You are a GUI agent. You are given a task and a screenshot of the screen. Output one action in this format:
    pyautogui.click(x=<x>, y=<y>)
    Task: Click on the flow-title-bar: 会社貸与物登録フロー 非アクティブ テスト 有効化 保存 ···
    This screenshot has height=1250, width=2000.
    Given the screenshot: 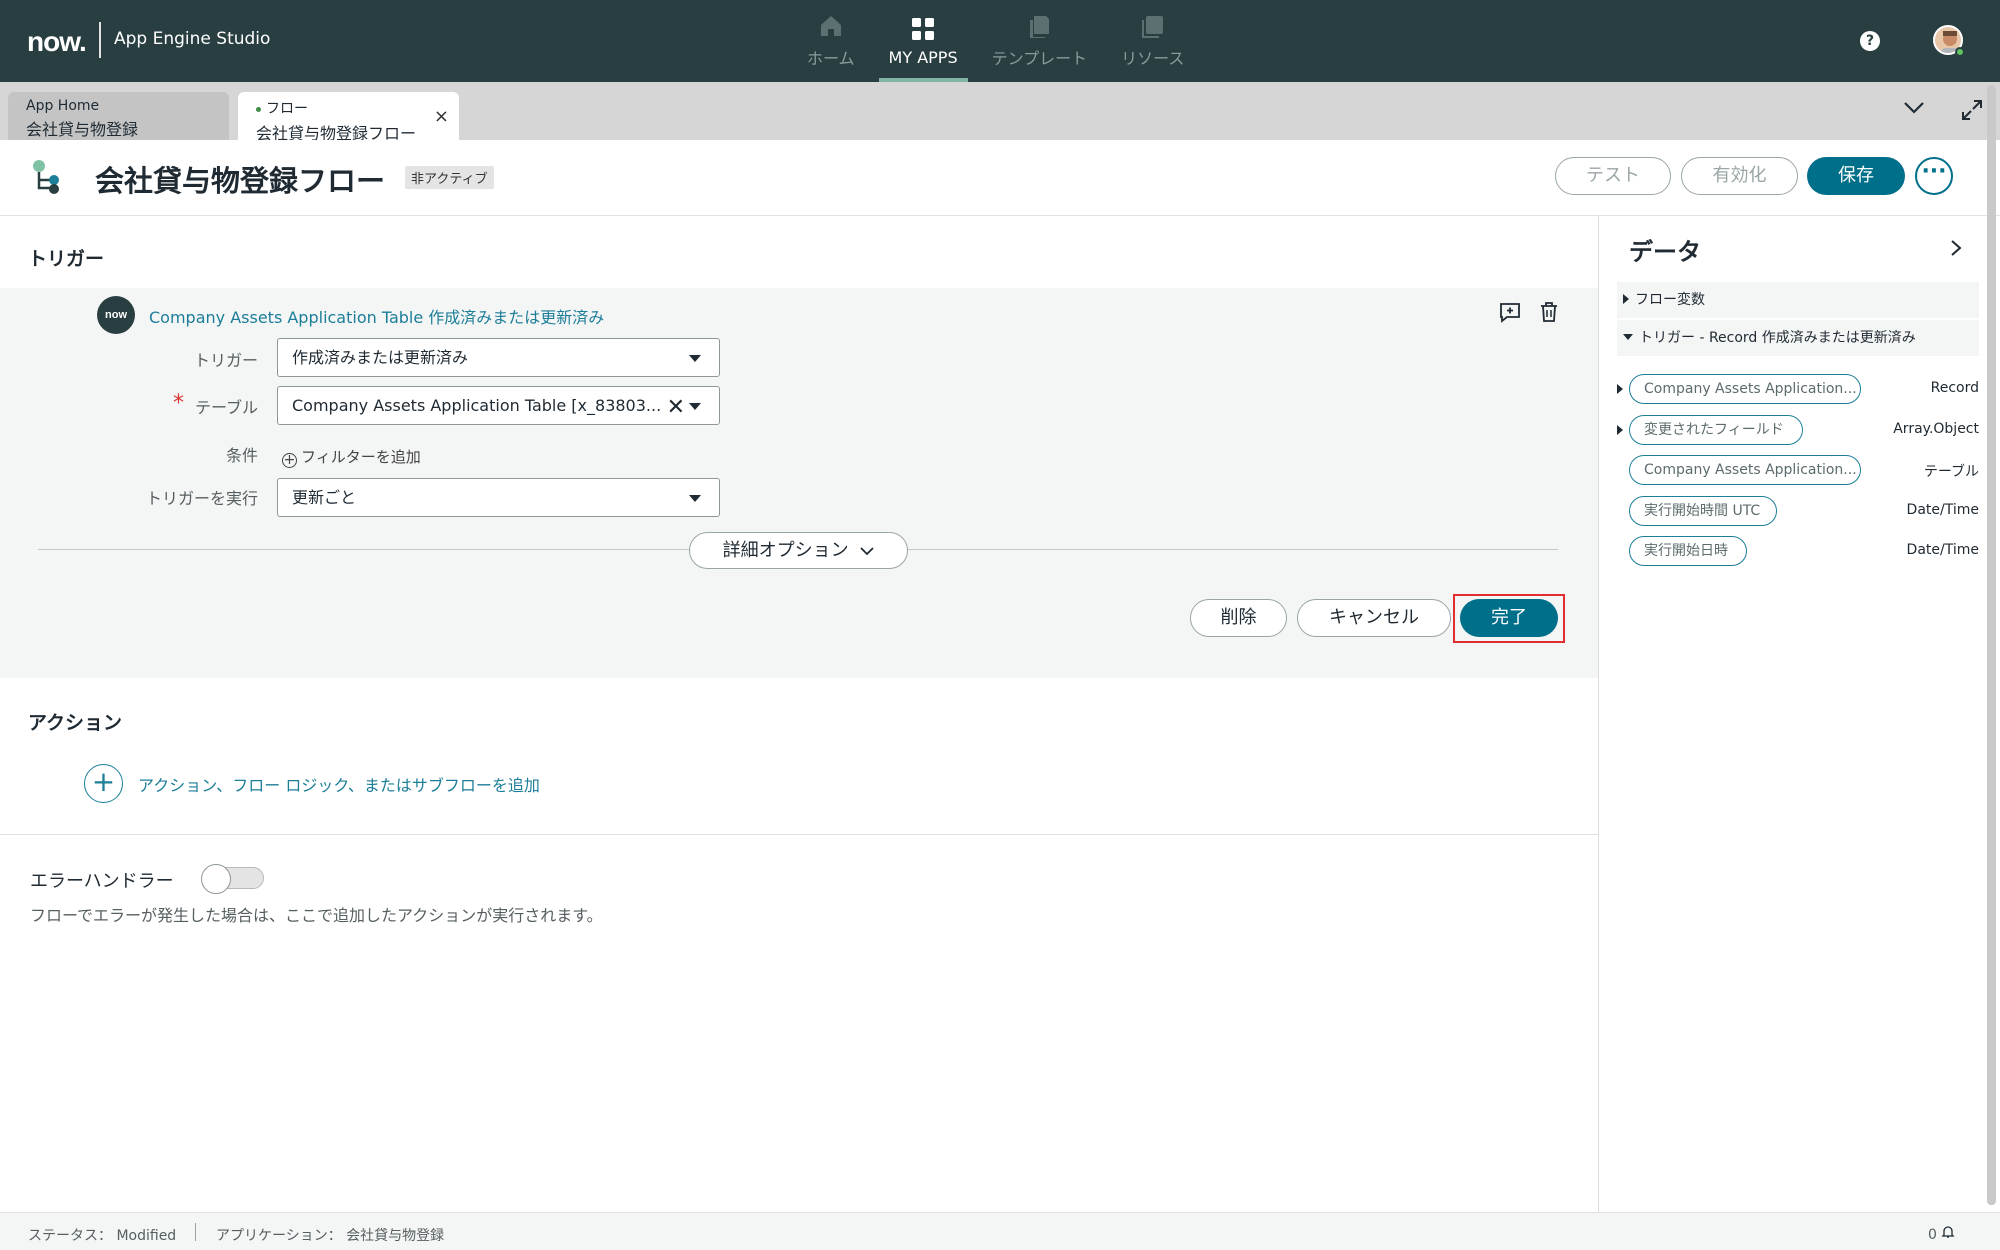 What is the action you would take?
    pyautogui.click(x=1000, y=178)
    